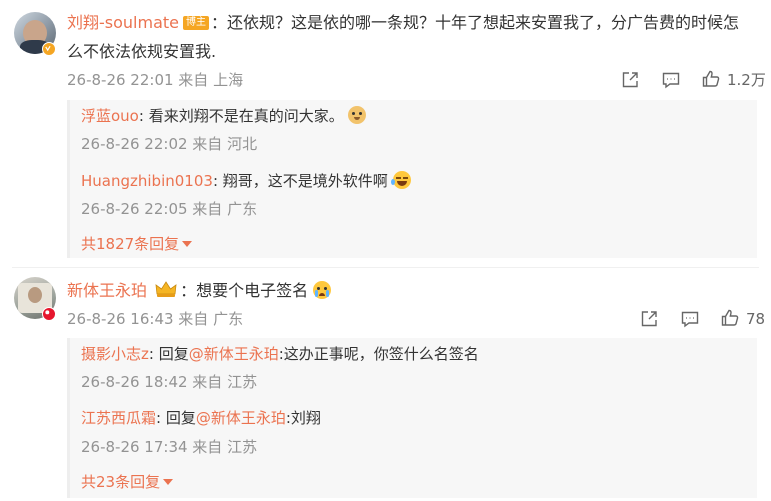 The image size is (771, 501). What do you see at coordinates (110, 116) in the screenshot?
I see `reply-username-link: 浮蓝ouo` at bounding box center [110, 116].